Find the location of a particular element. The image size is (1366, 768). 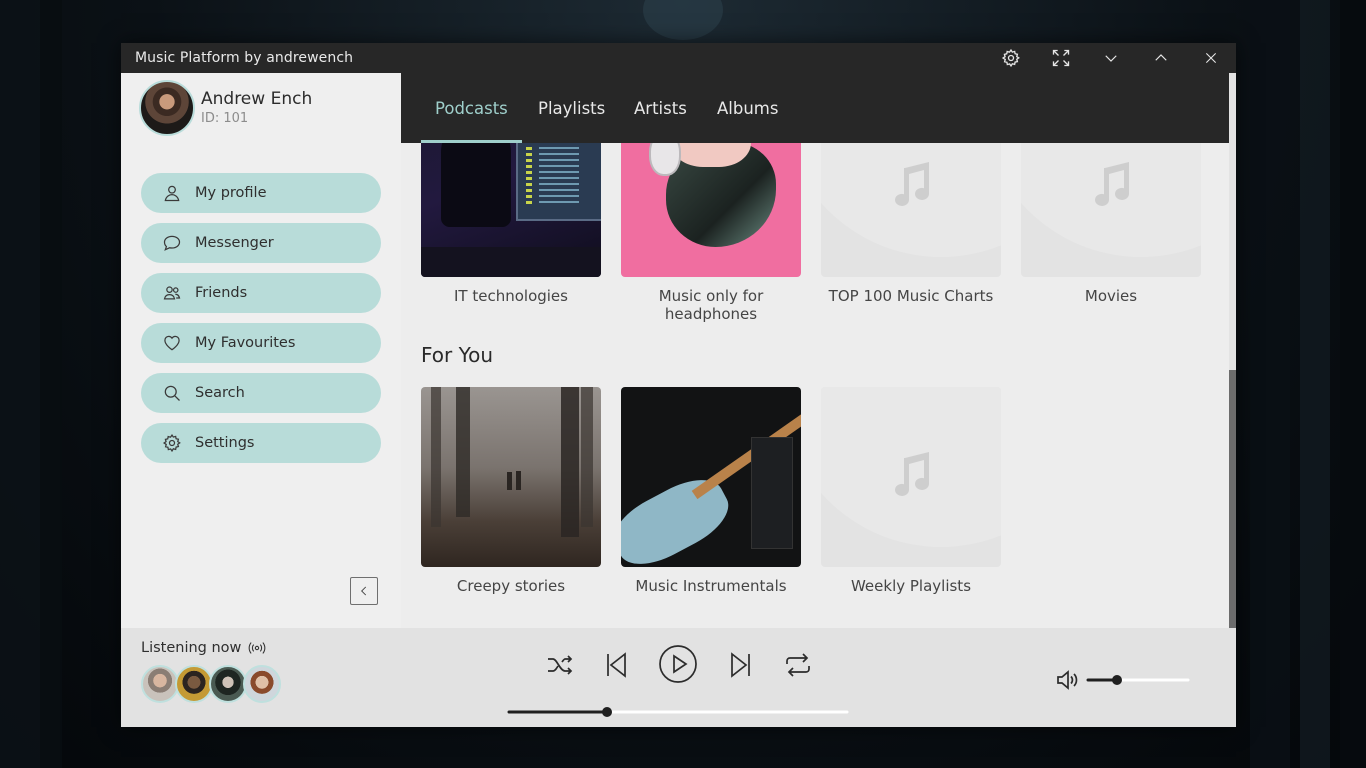

scrollbar-thumb is located at coordinates (1232, 499).